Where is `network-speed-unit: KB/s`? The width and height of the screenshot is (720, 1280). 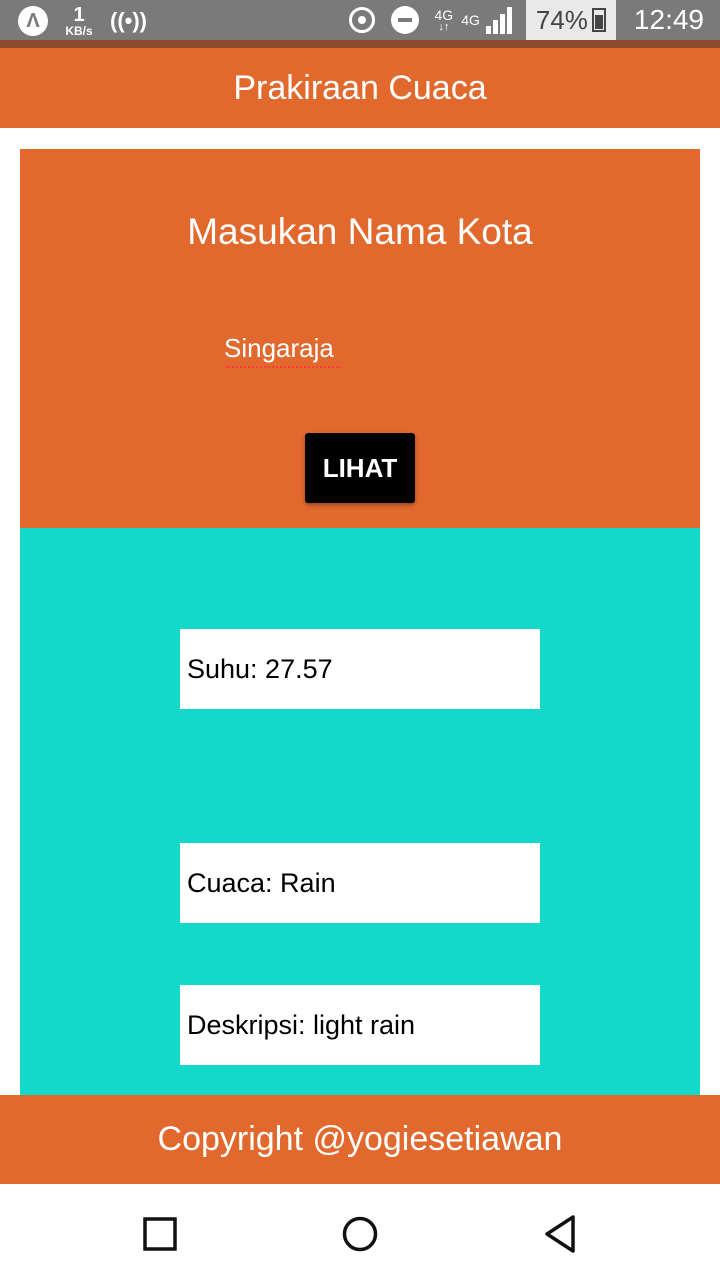
network-speed-unit: KB/s is located at coordinates (79, 31).